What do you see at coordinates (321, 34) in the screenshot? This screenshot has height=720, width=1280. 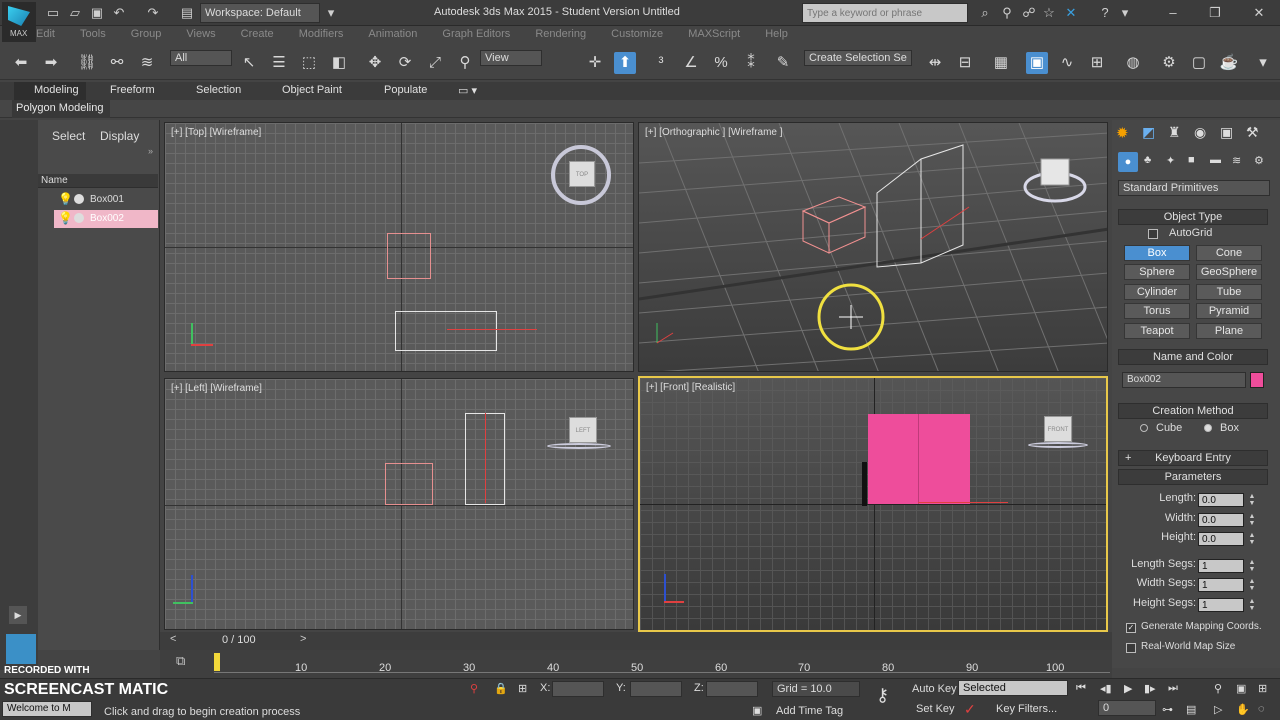 I see `menu-modifiers: Modifiers` at bounding box center [321, 34].